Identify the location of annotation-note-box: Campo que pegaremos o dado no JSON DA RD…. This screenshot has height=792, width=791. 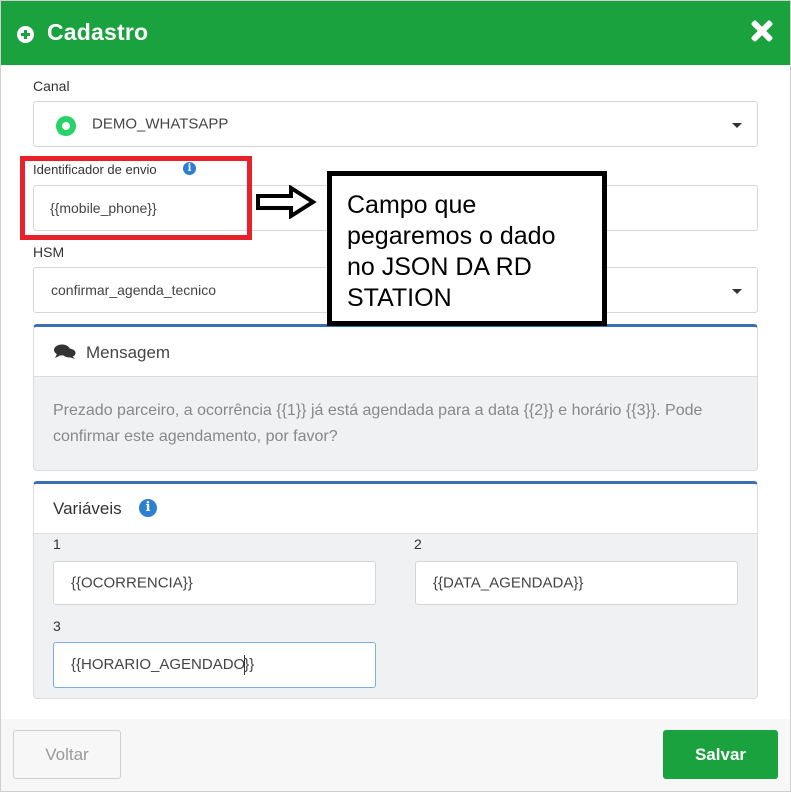
(467, 248).